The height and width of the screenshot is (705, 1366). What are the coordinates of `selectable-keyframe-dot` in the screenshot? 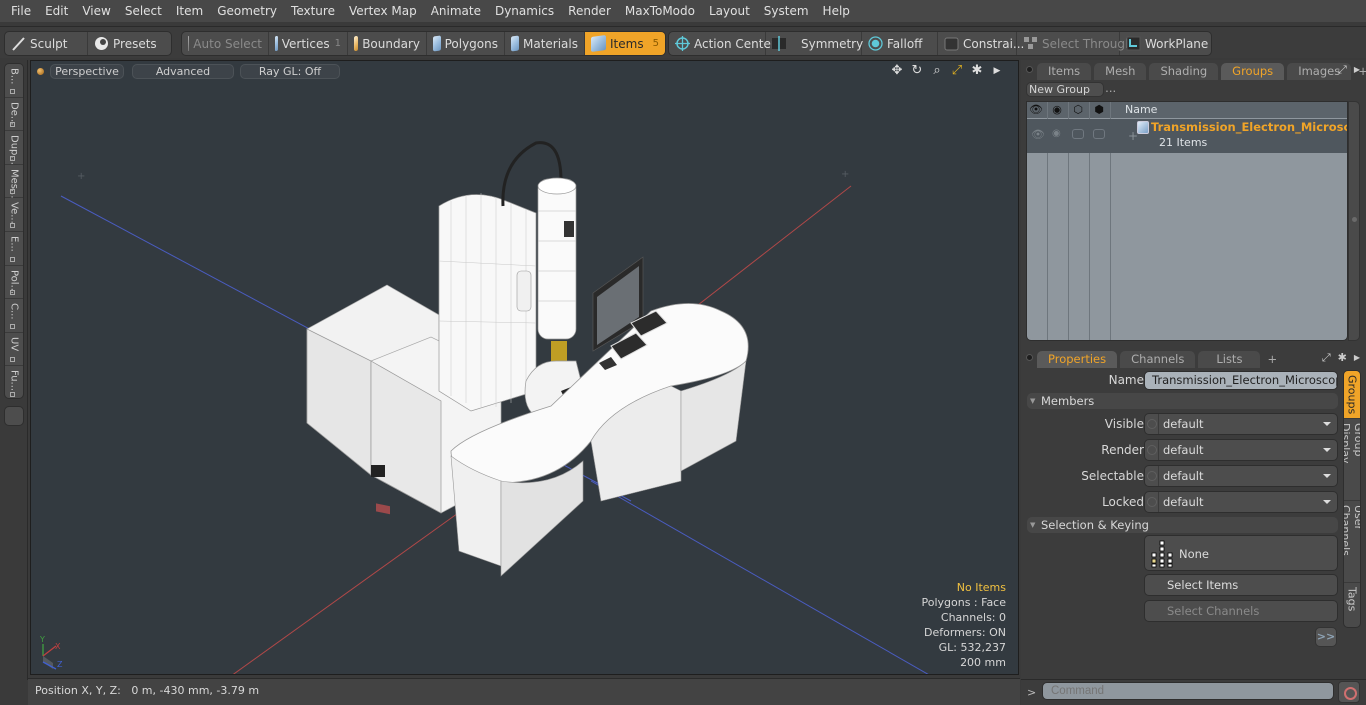 It's located at (1152, 476).